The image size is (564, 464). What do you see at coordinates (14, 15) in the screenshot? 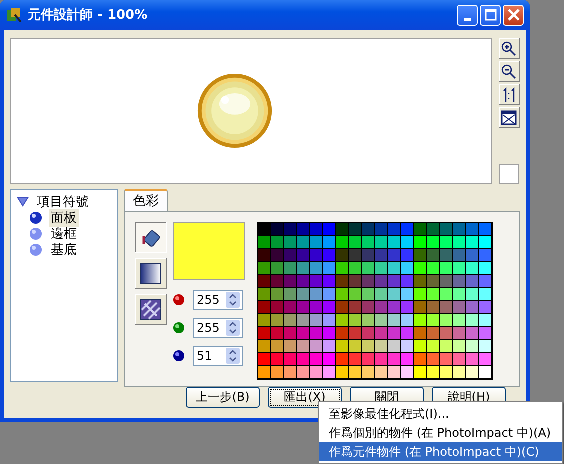
I see `app-icon` at bounding box center [14, 15].